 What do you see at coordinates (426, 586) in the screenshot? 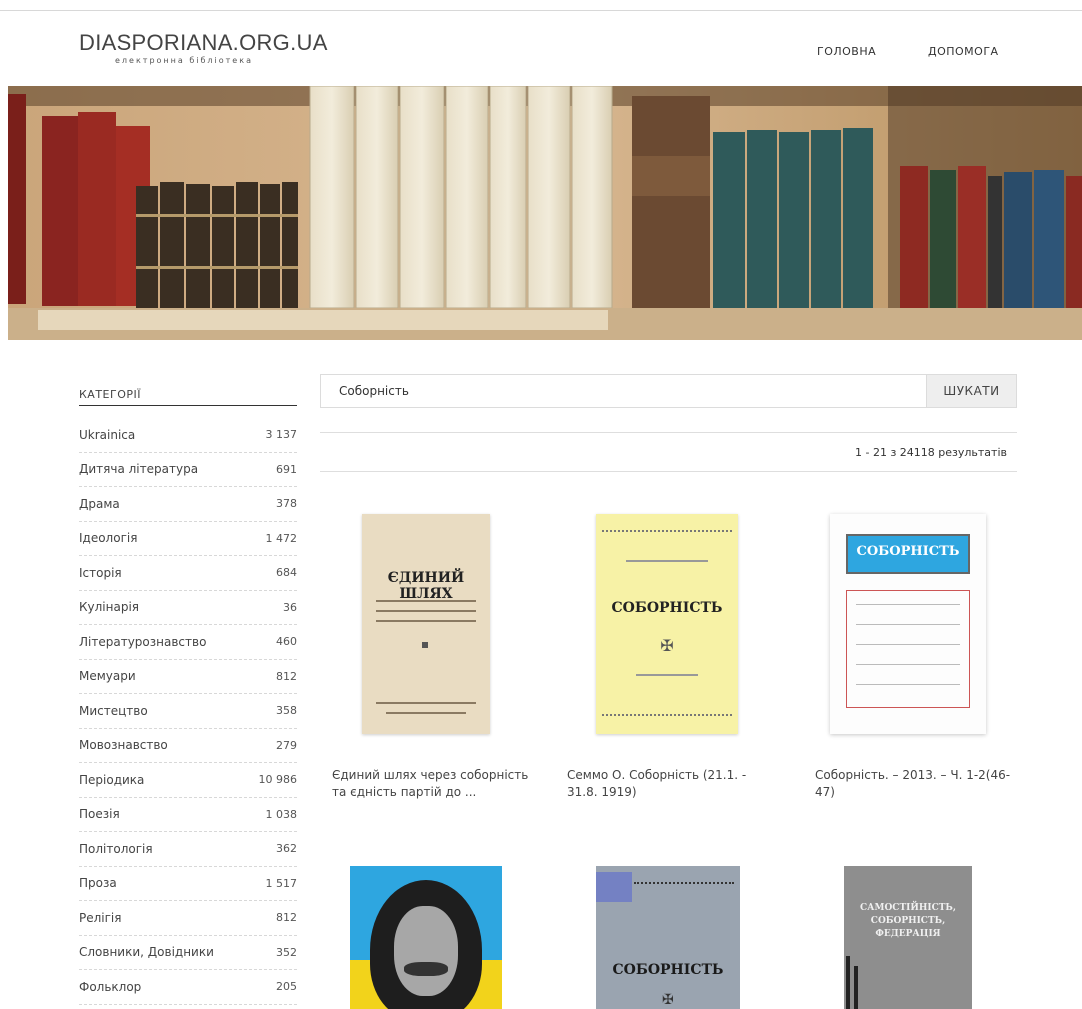
I see `cover-title: ЄДИНИЙ ШЛЯХ` at bounding box center [426, 586].